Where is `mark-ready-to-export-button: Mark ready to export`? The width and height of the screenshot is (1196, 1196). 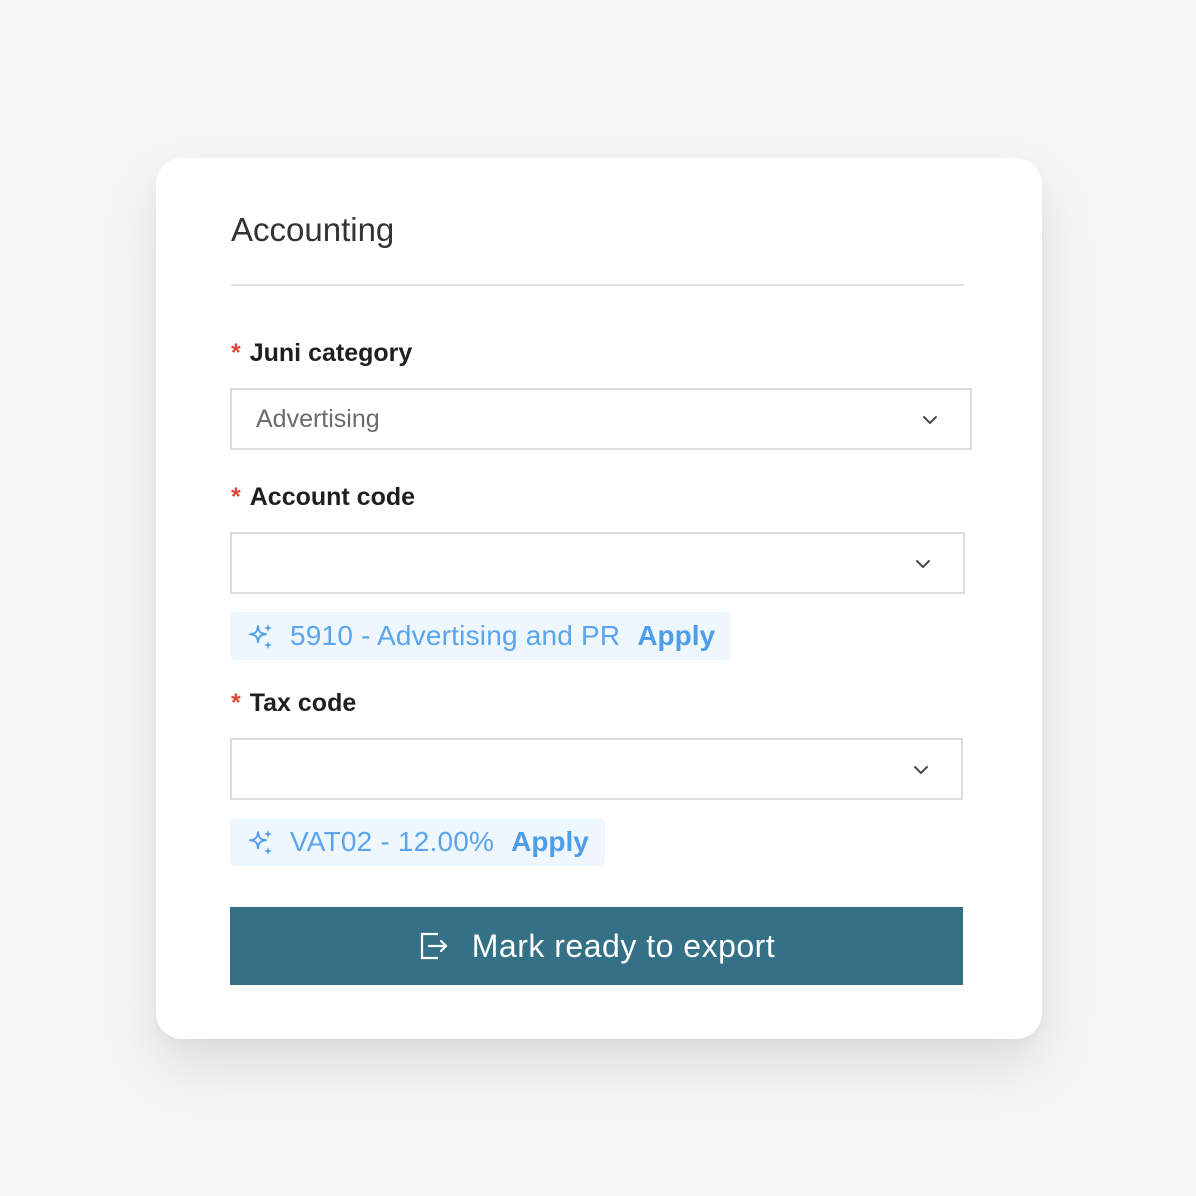 mark-ready-to-export-button: Mark ready to export is located at coordinates (596, 946).